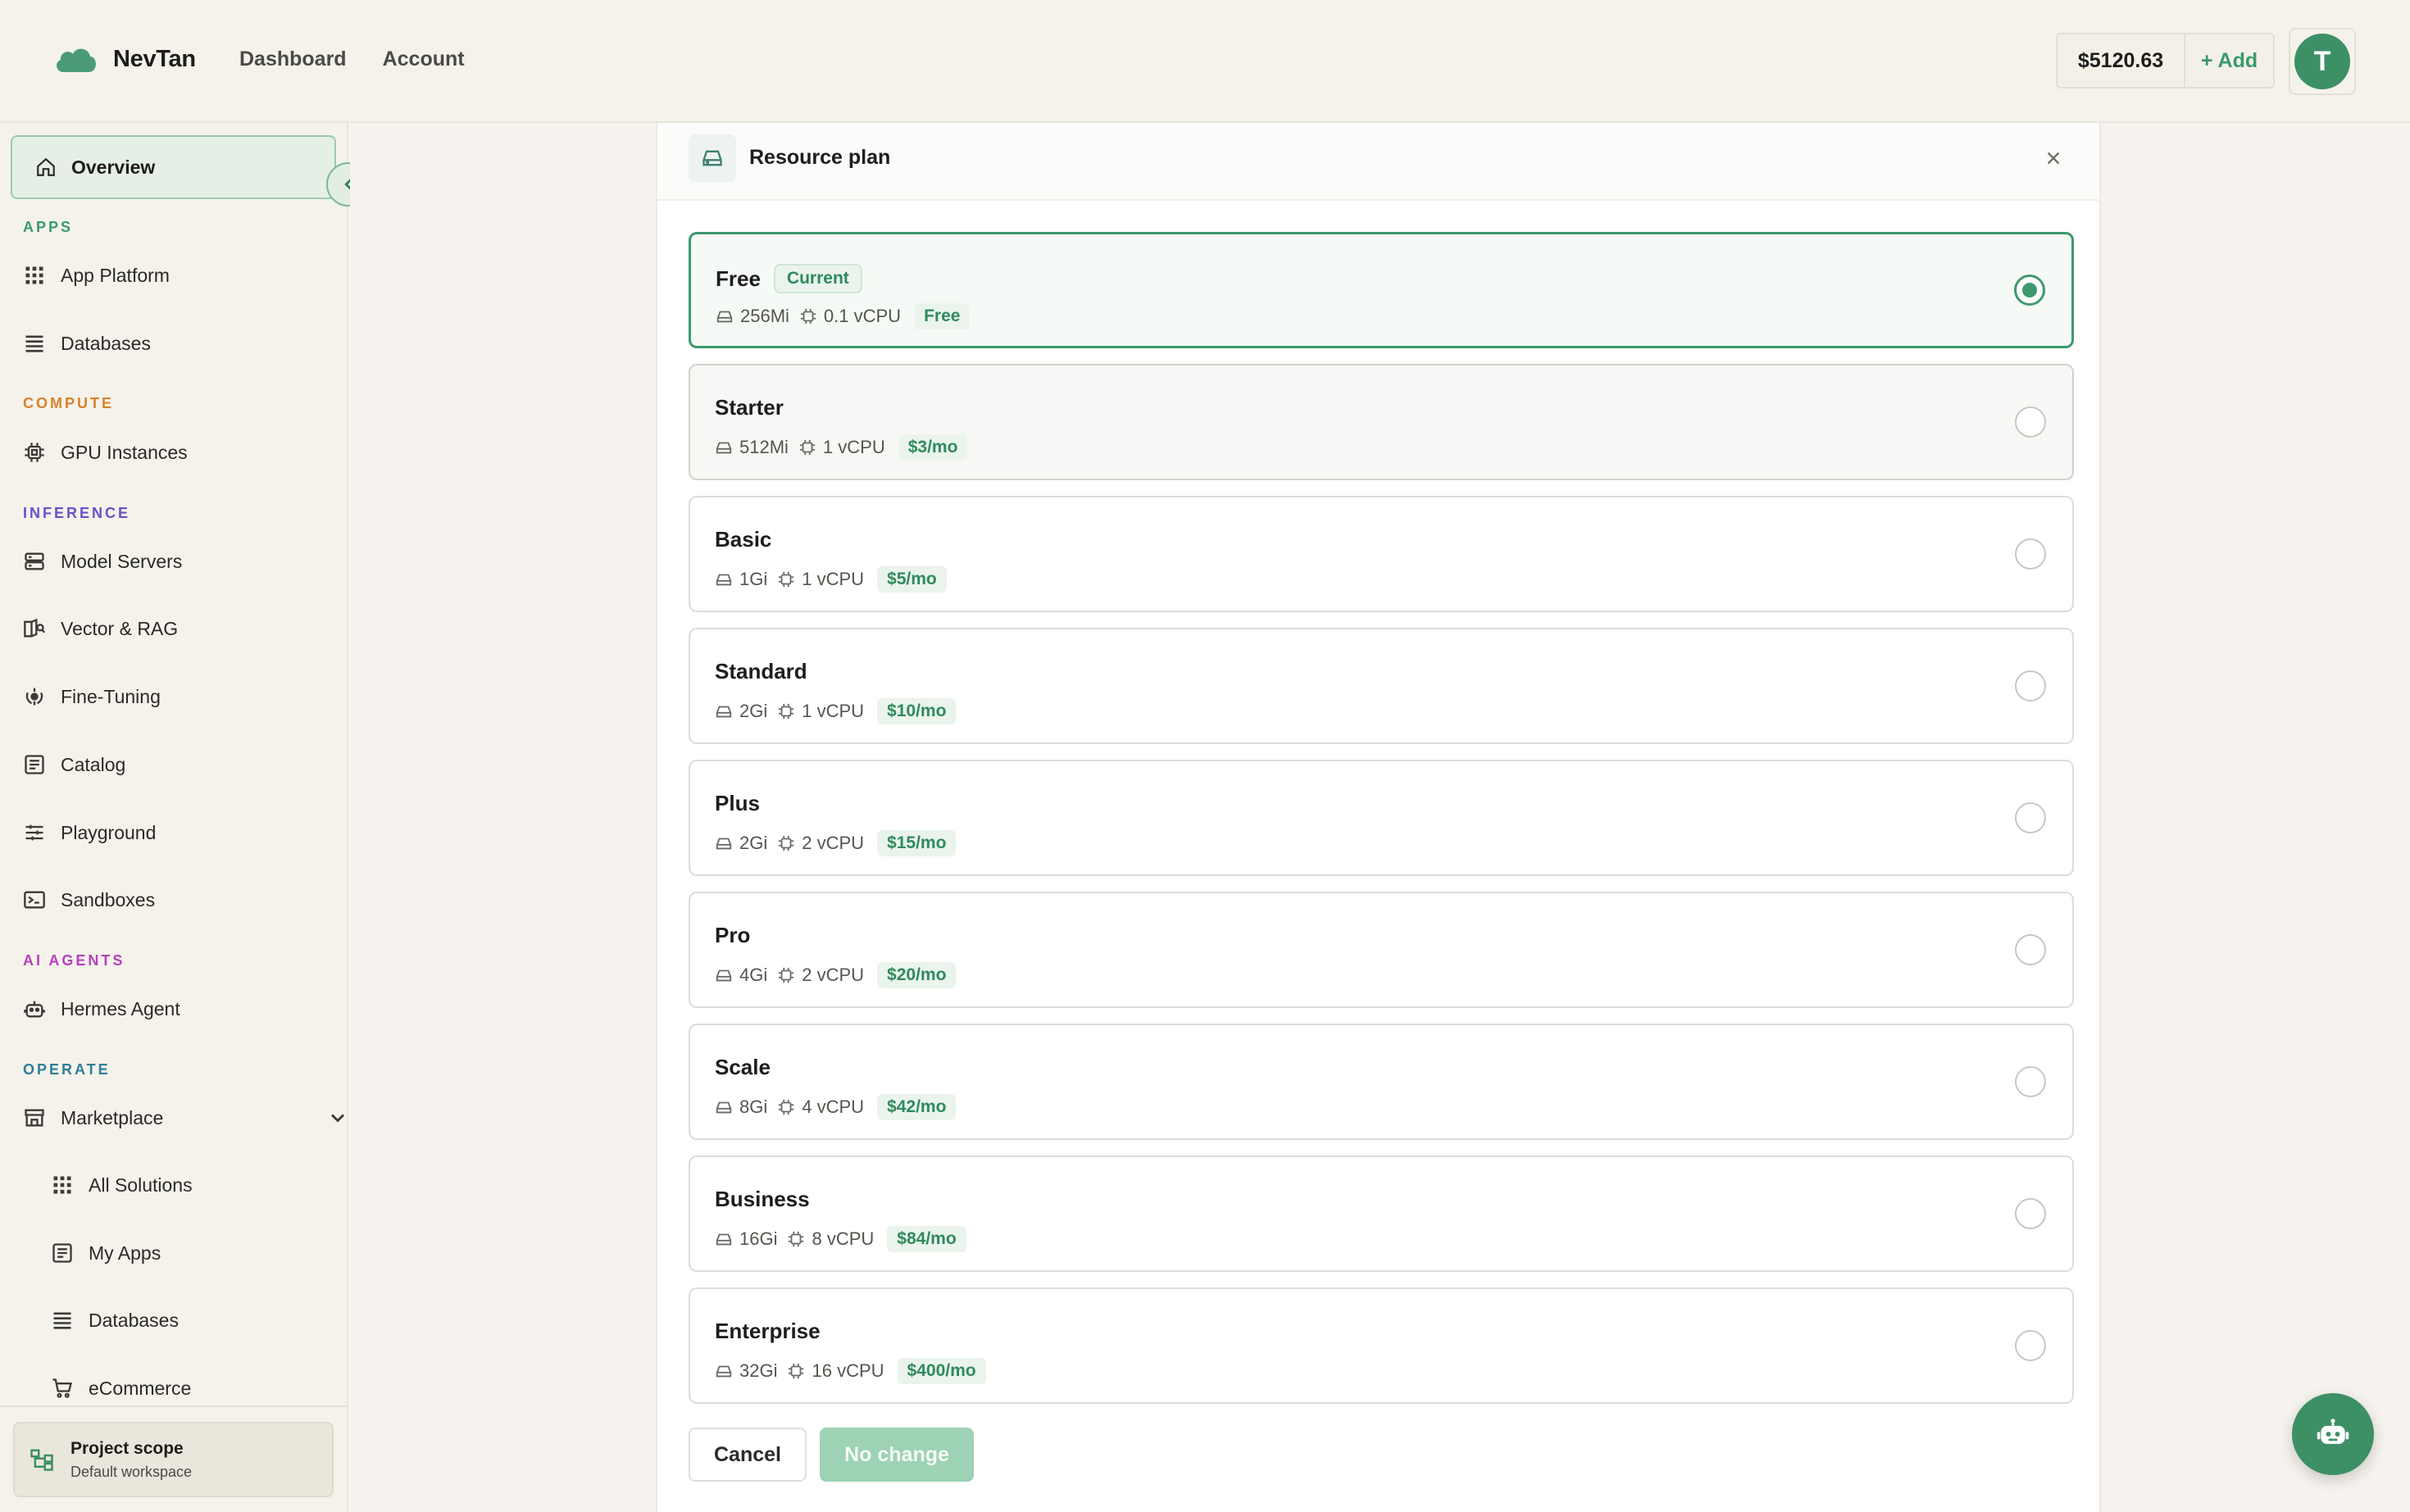 This screenshot has height=1512, width=2410. What do you see at coordinates (752, 448) in the screenshot?
I see `memory-spec: 512Mi` at bounding box center [752, 448].